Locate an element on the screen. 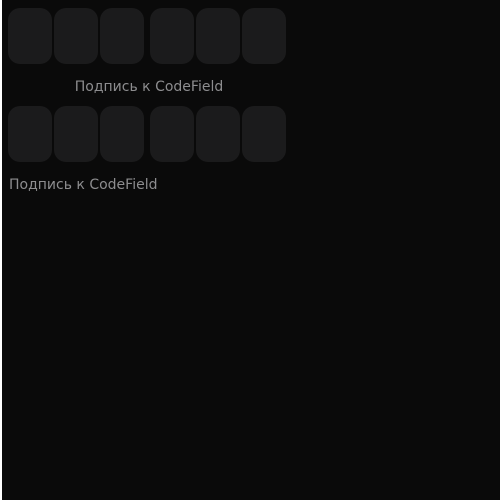  code-field-2-caption: Подпись к CodeField is located at coordinates (83, 185).